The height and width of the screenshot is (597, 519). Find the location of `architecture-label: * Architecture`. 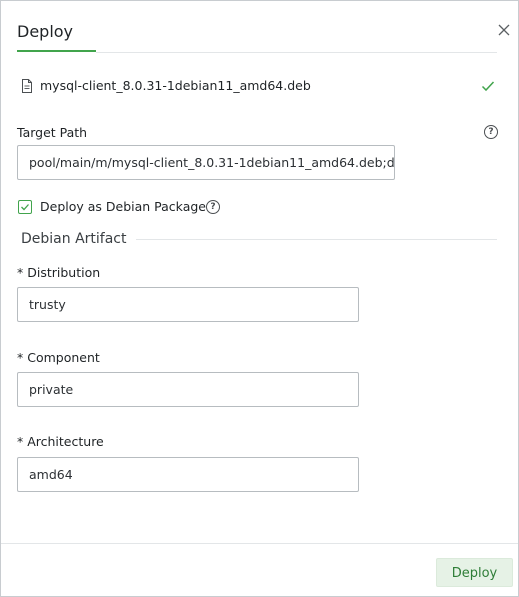

architecture-label: * Architecture is located at coordinates (60, 441).